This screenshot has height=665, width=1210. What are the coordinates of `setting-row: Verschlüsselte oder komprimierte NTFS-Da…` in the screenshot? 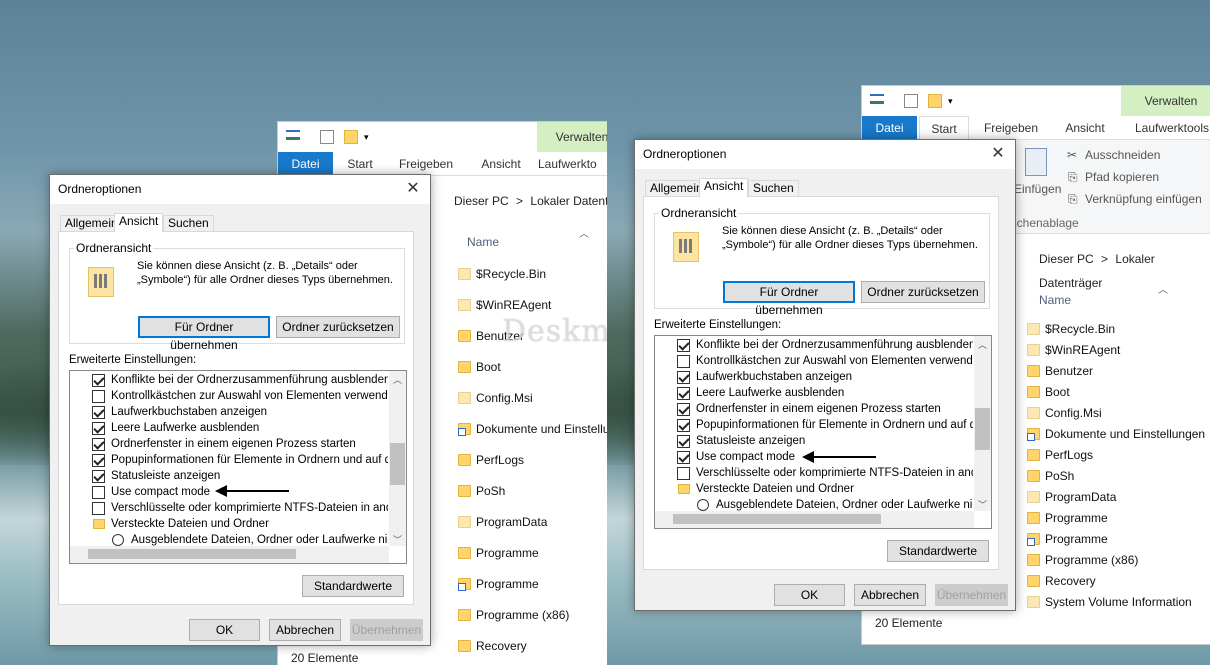 It's located at (814, 473).